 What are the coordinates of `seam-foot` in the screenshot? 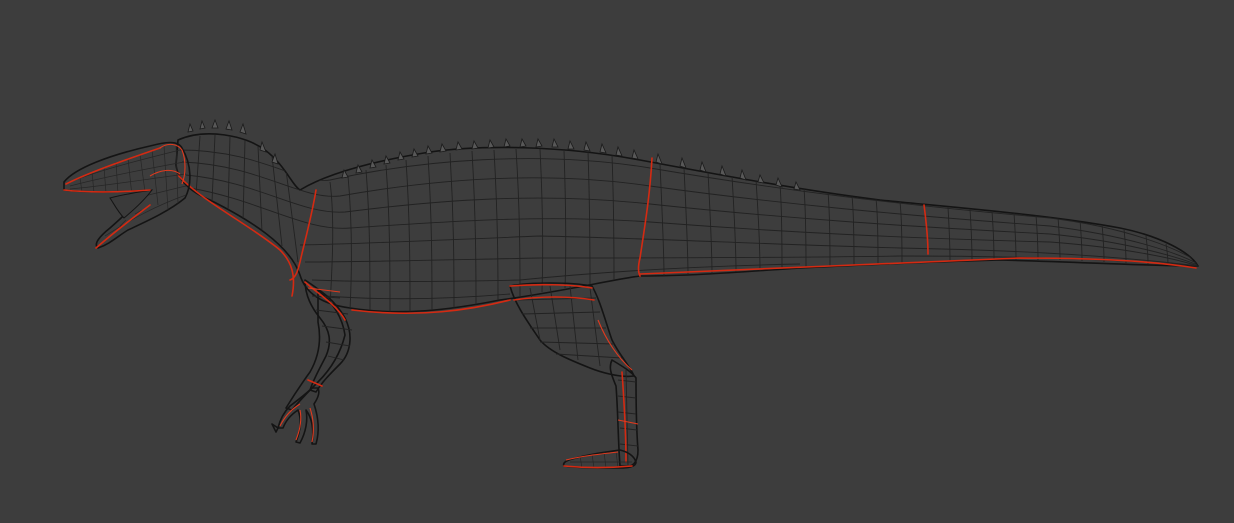 It's located at (598, 467).